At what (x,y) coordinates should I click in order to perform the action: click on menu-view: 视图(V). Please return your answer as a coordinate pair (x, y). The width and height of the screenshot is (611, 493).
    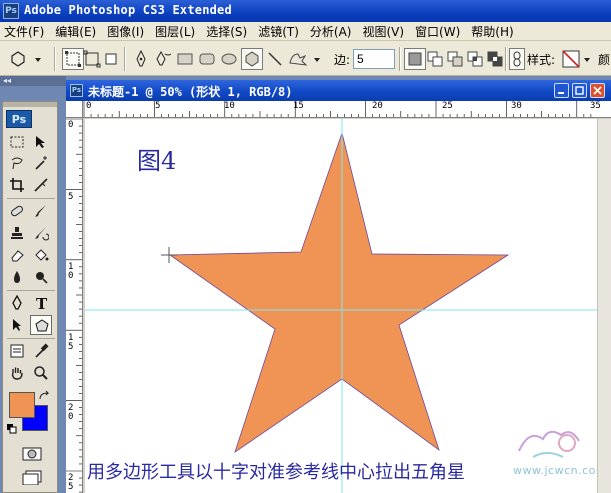
    Looking at the image, I should click on (384, 31).